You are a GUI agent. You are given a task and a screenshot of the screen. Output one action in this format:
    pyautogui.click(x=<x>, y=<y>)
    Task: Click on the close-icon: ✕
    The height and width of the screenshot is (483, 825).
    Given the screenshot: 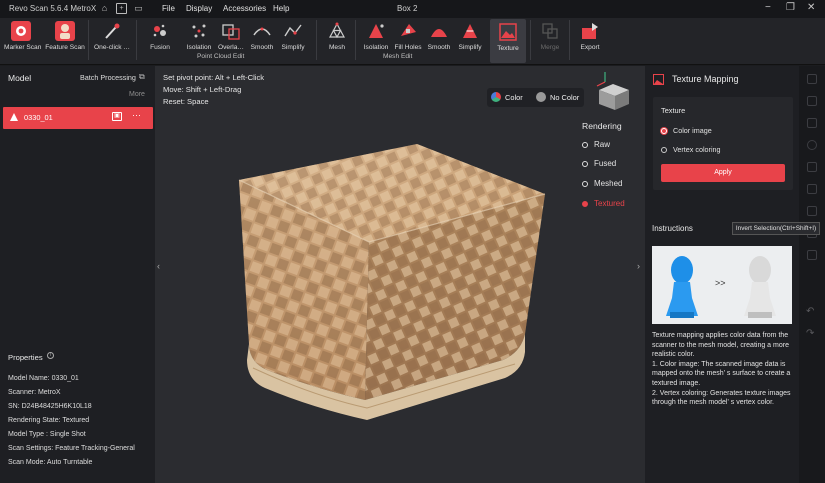 What is the action you would take?
    pyautogui.click(x=811, y=7)
    